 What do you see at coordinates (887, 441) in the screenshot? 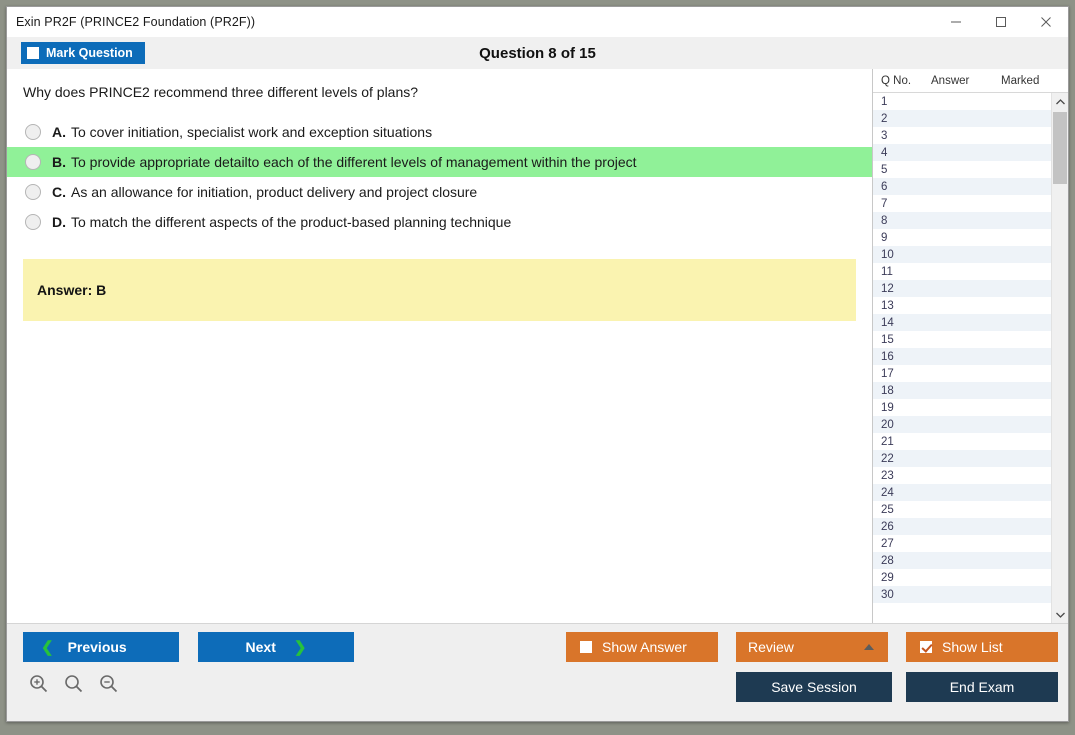
I see `question-row-number: 21` at bounding box center [887, 441].